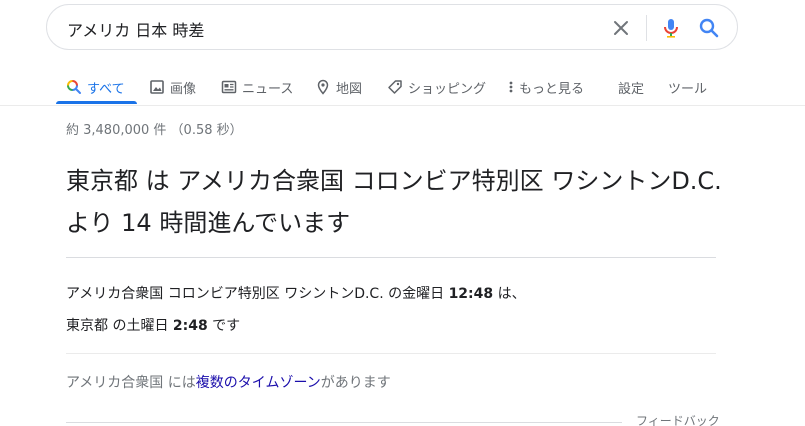 The width and height of the screenshot is (805, 426). I want to click on detail-row-tokyo: 東京都 の土曜日 2:48 です, so click(153, 325).